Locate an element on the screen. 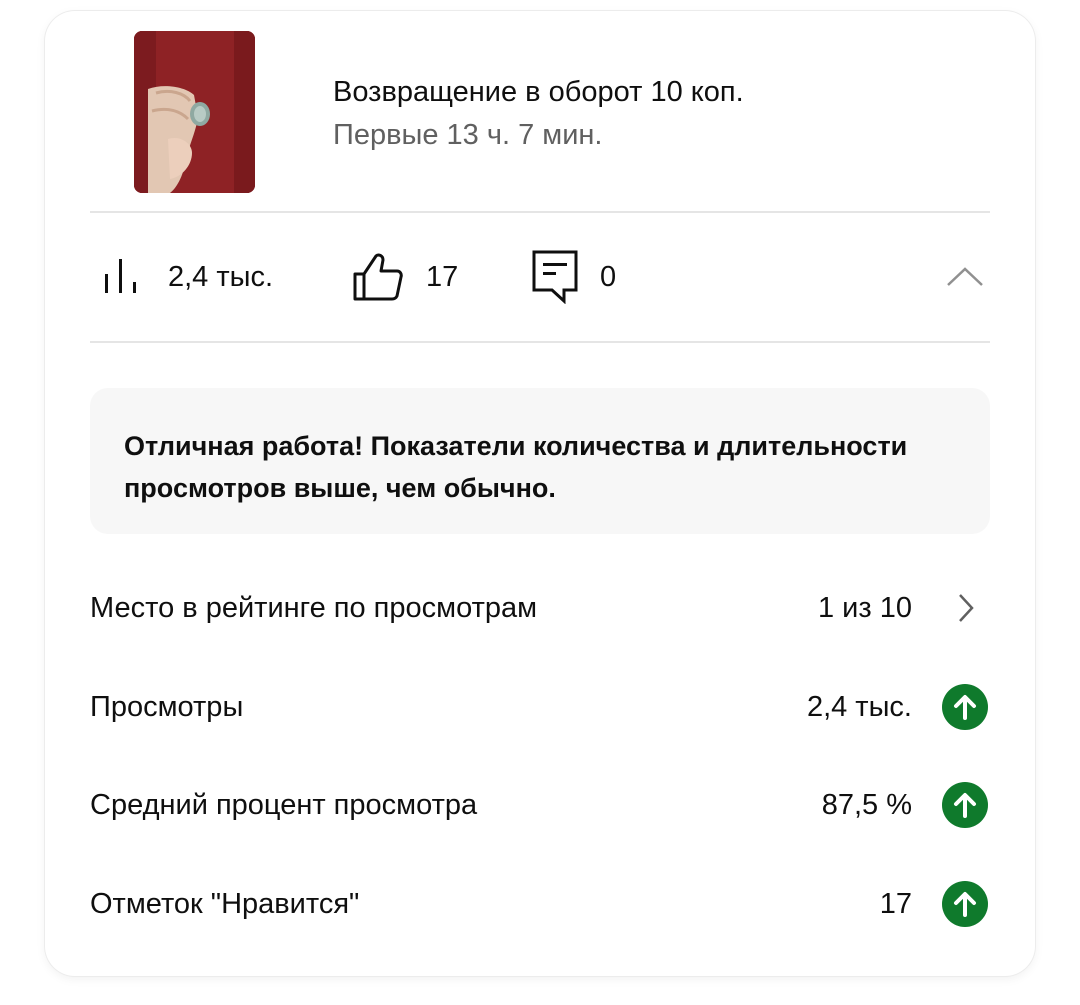 The height and width of the screenshot is (1005, 1080). metric-value: 1 из 10 is located at coordinates (865, 607).